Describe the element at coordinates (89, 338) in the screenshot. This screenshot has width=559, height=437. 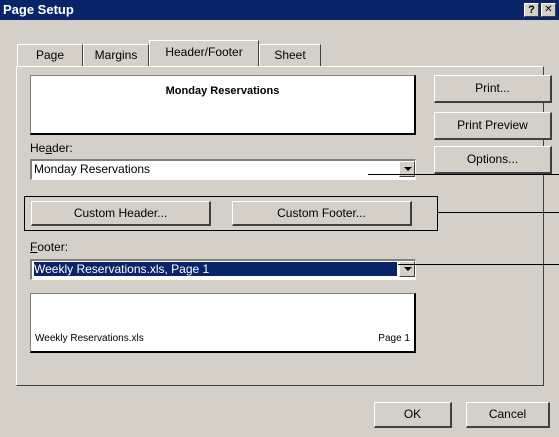
I see `footer-preview-left-text: Weekly Reservations.xls` at that location.